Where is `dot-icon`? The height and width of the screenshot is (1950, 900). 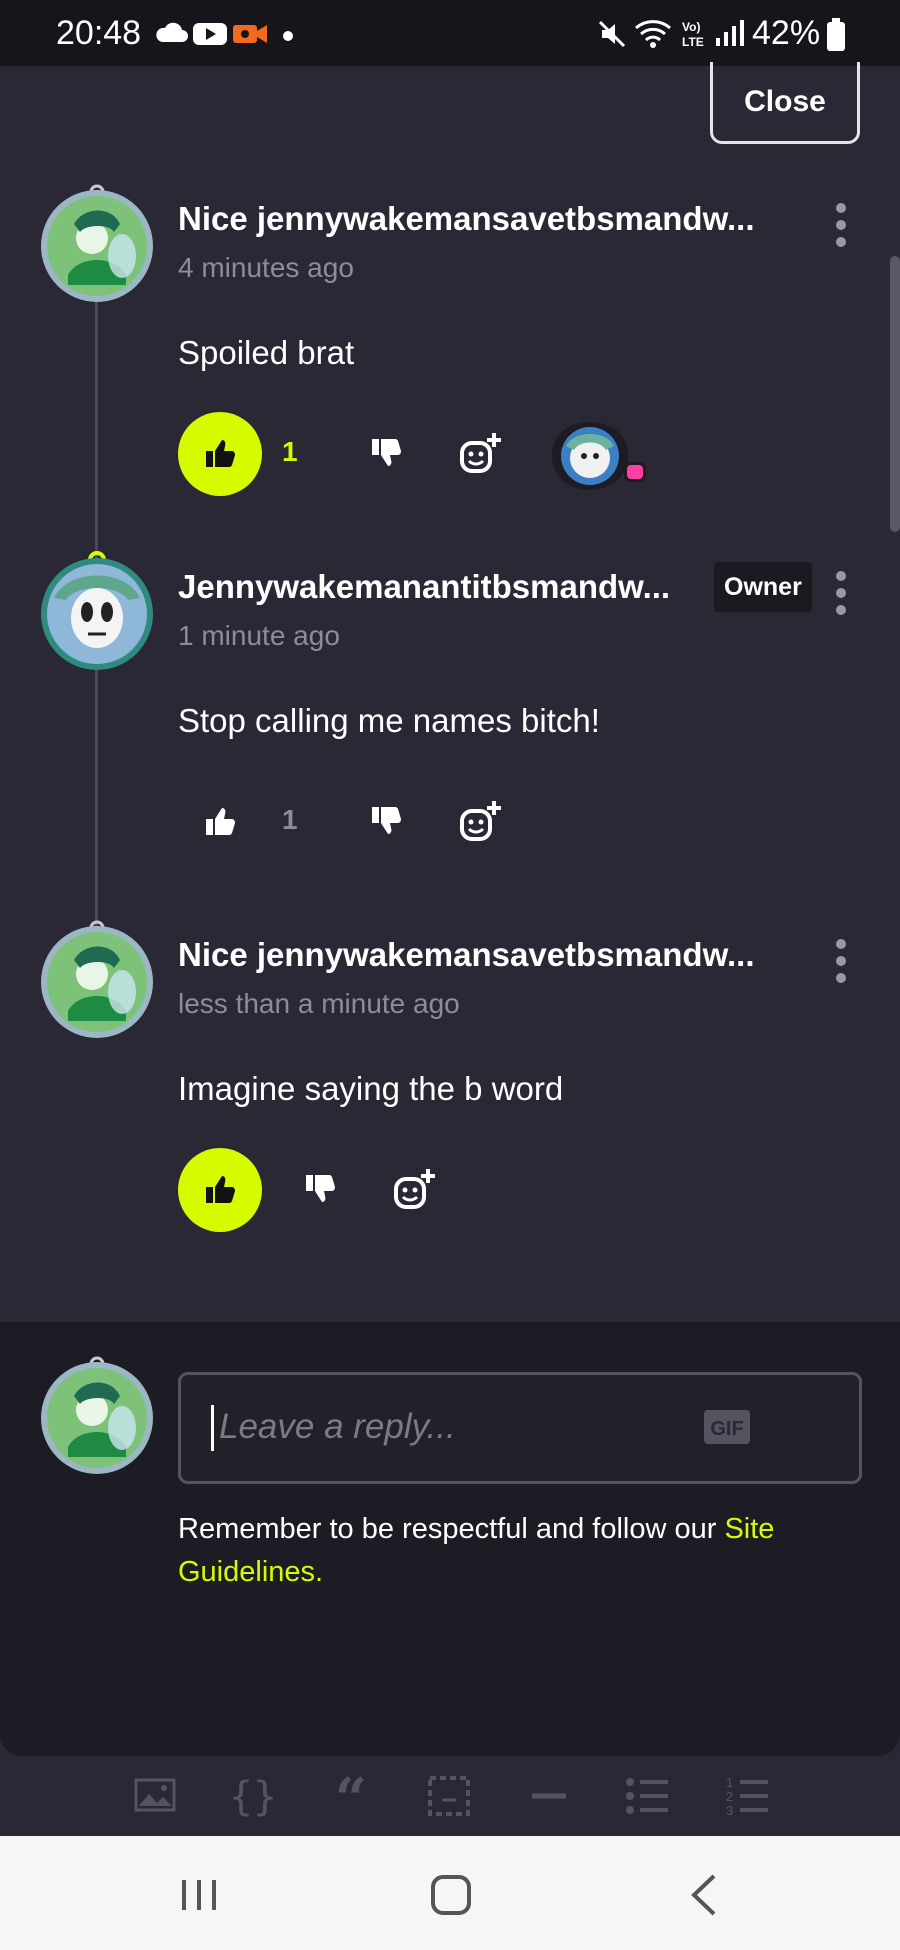 dot-icon is located at coordinates (288, 36).